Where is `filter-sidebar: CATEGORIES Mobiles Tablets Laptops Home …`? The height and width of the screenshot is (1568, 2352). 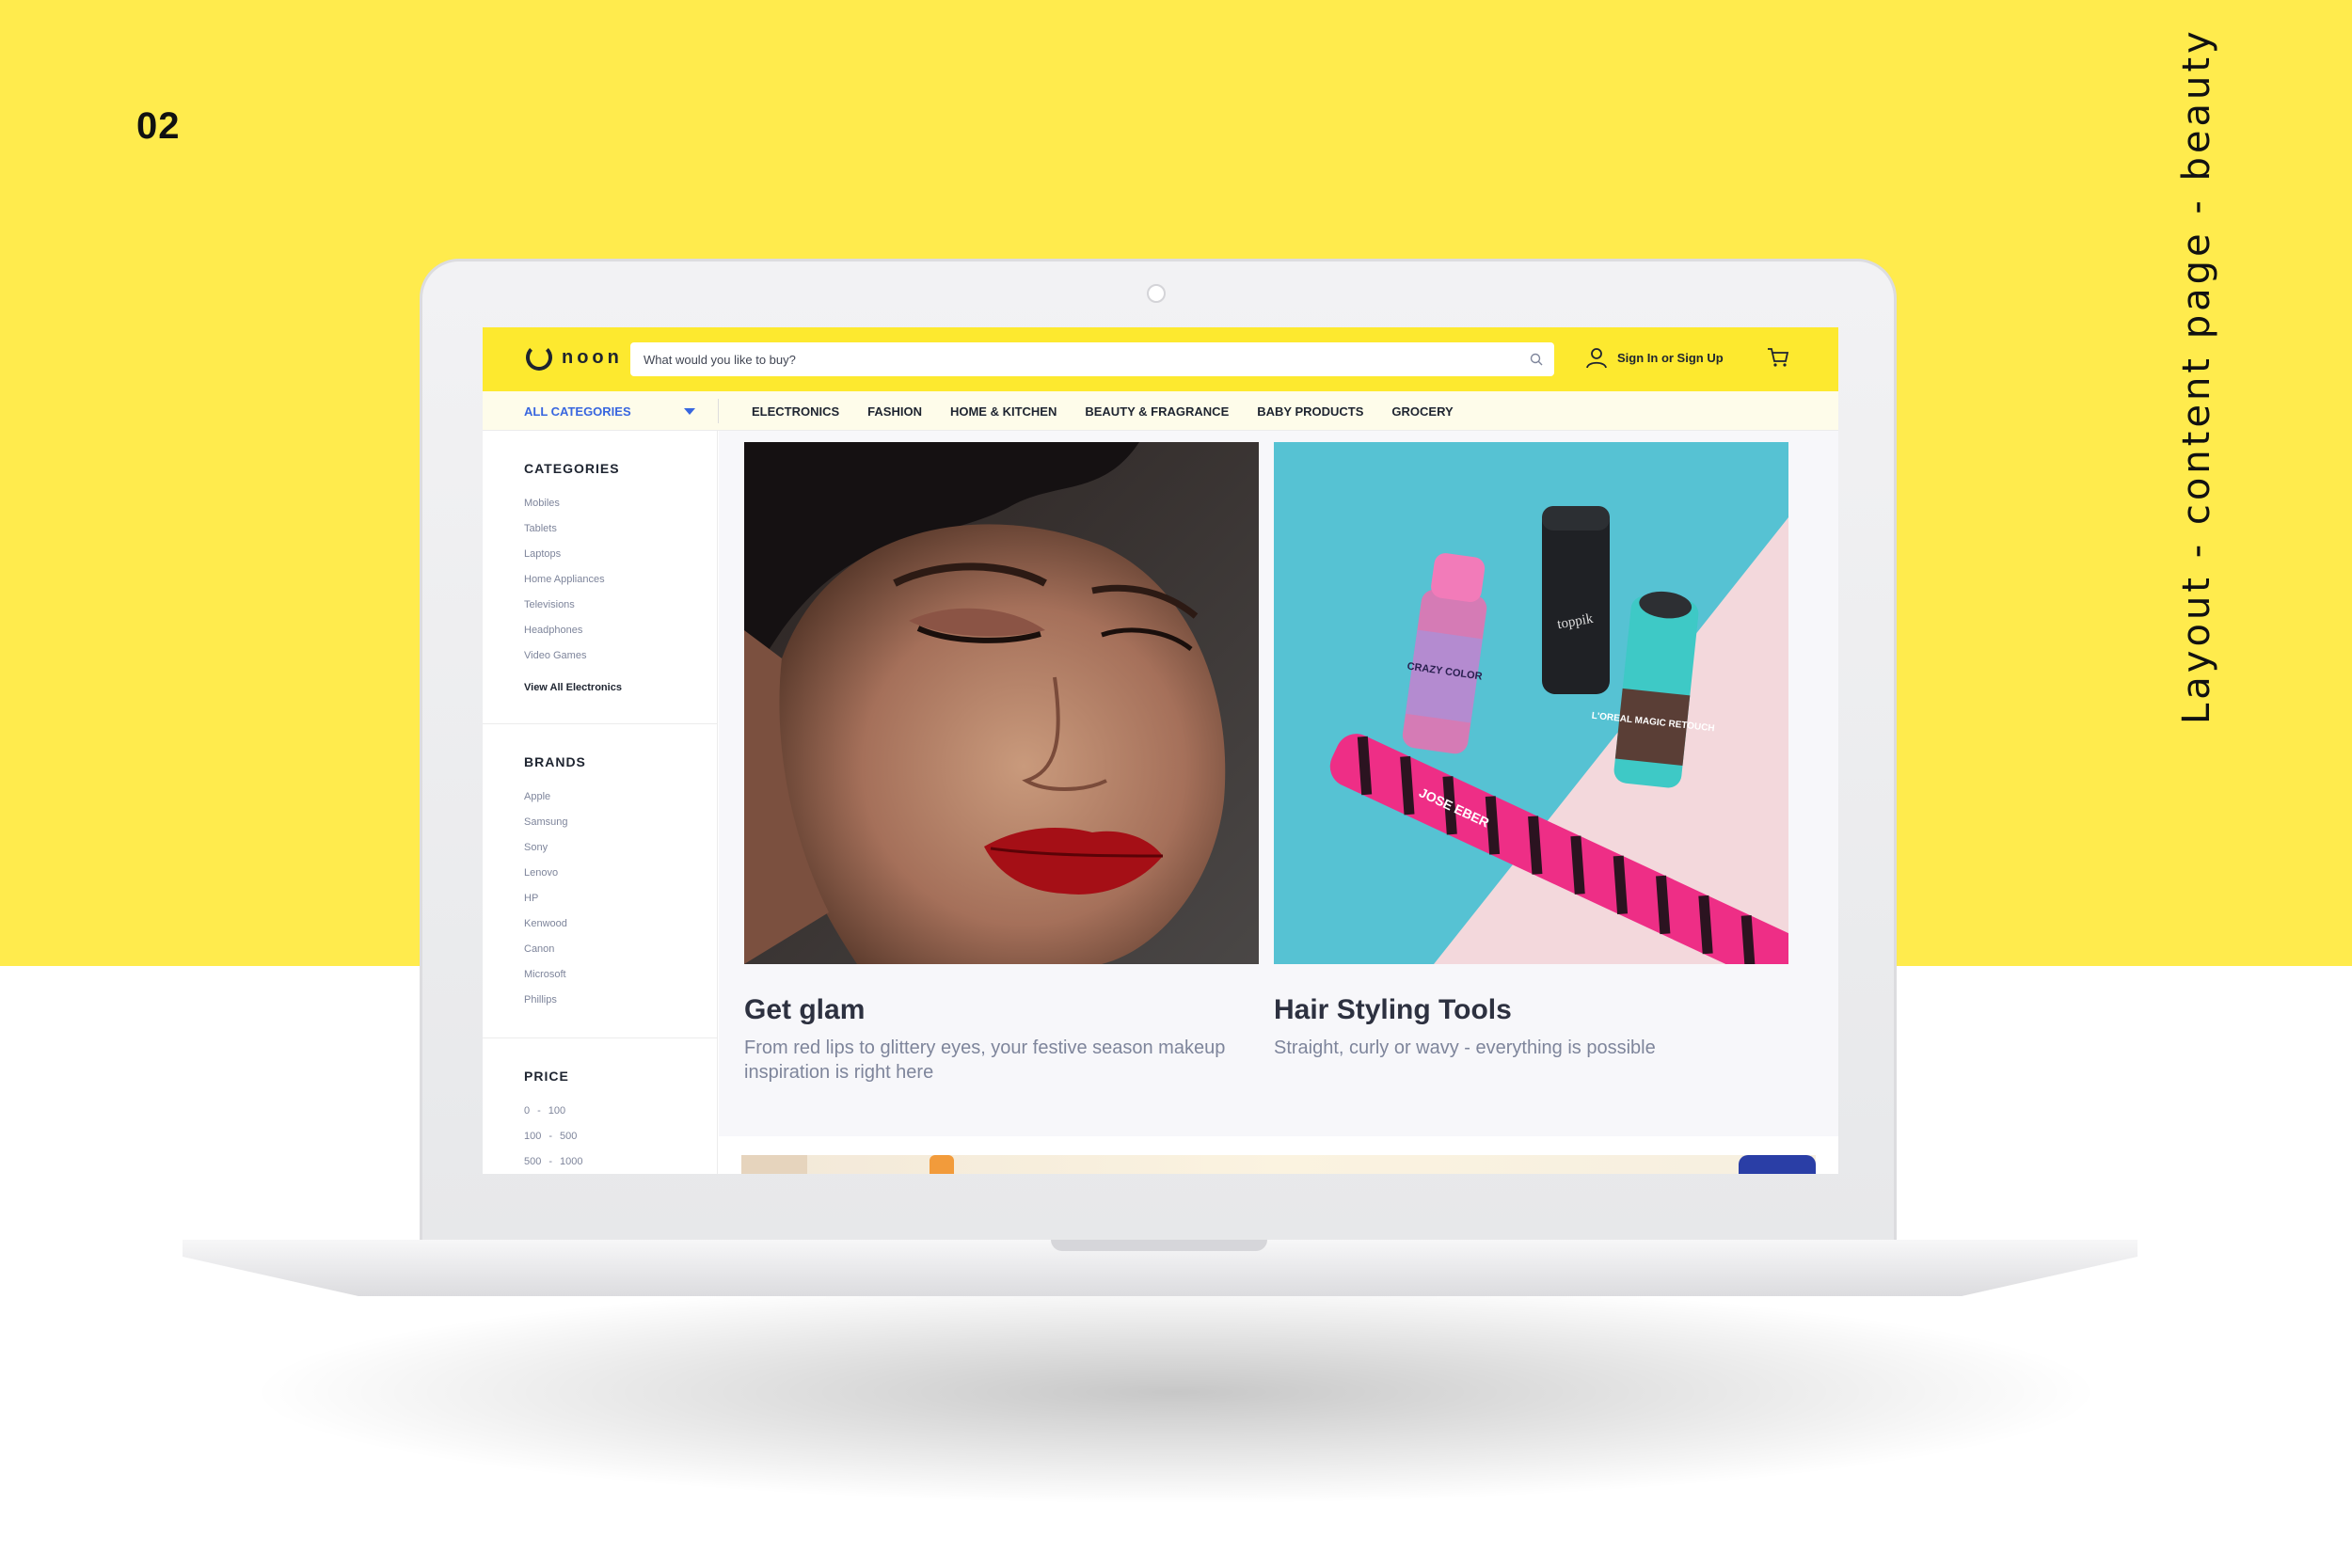 filter-sidebar: CATEGORIES Mobiles Tablets Laptops Home … is located at coordinates (600, 802).